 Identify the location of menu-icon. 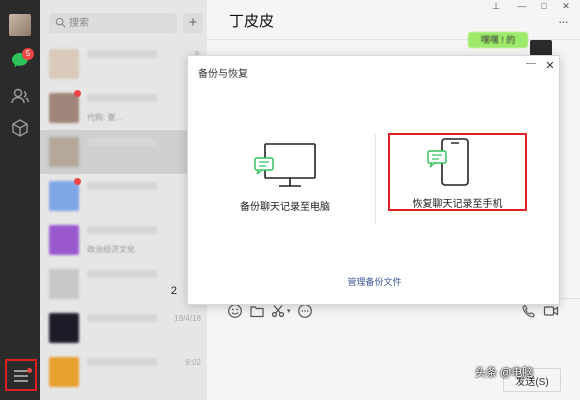
(21, 377).